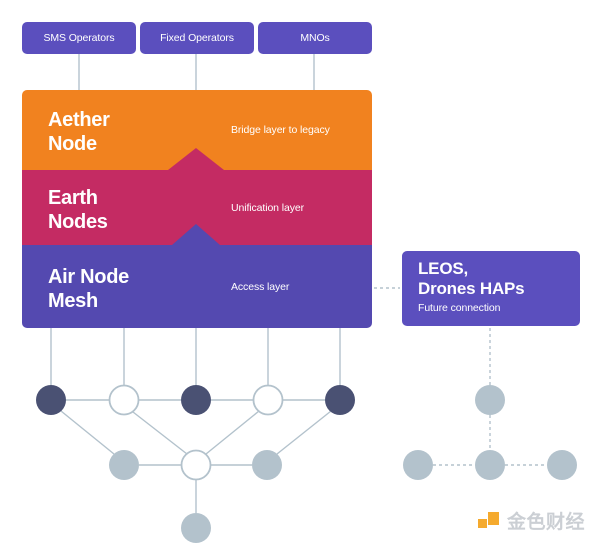 This screenshot has height=556, width=600. I want to click on operator-chip-label: Fixed Operators, so click(197, 38).